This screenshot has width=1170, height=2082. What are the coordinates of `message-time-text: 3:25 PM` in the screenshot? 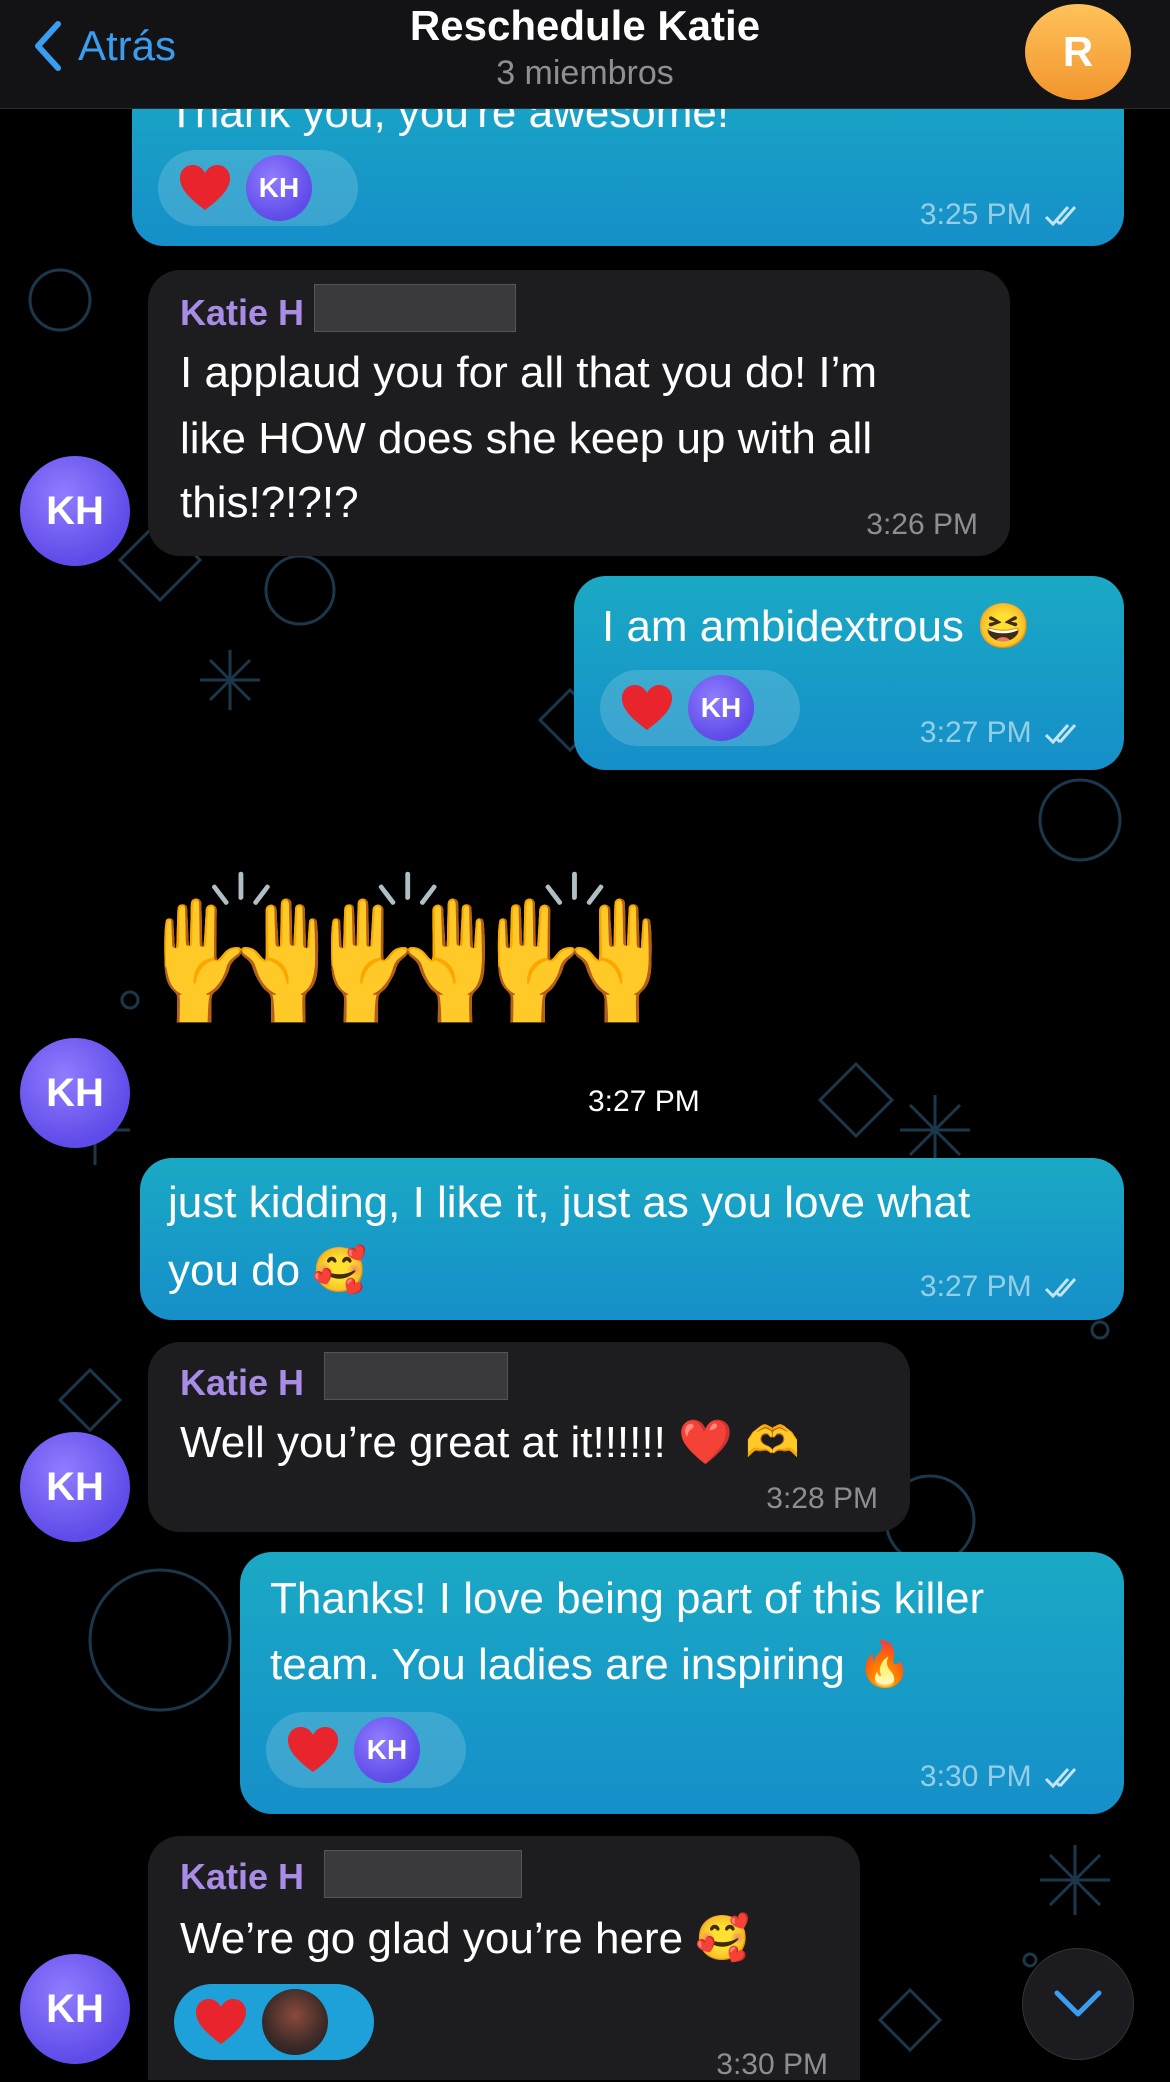 It's located at (975, 214).